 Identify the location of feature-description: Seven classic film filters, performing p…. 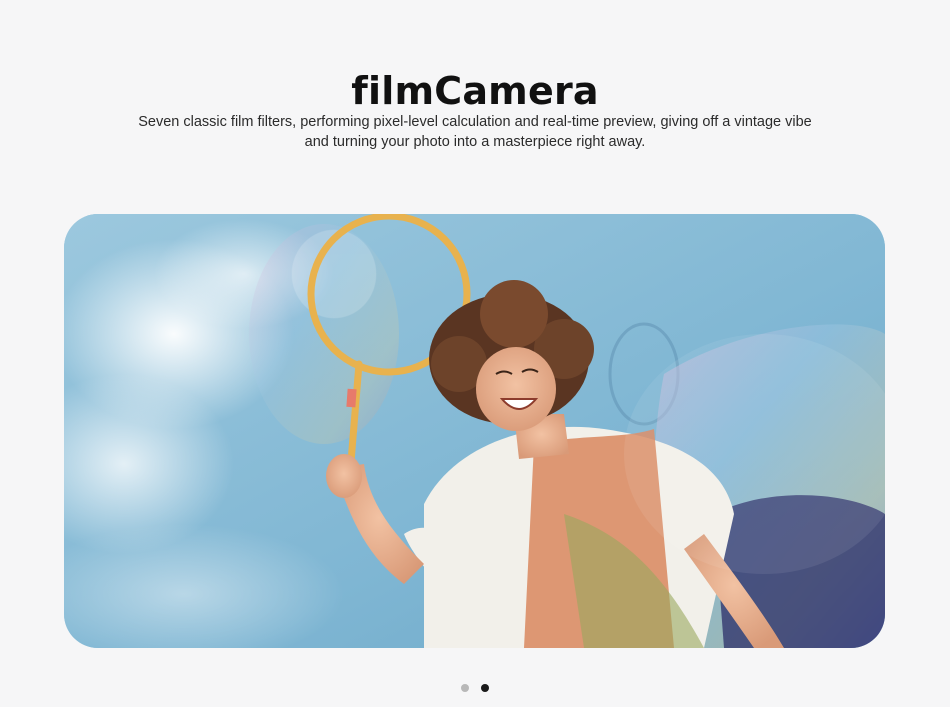
(475, 132).